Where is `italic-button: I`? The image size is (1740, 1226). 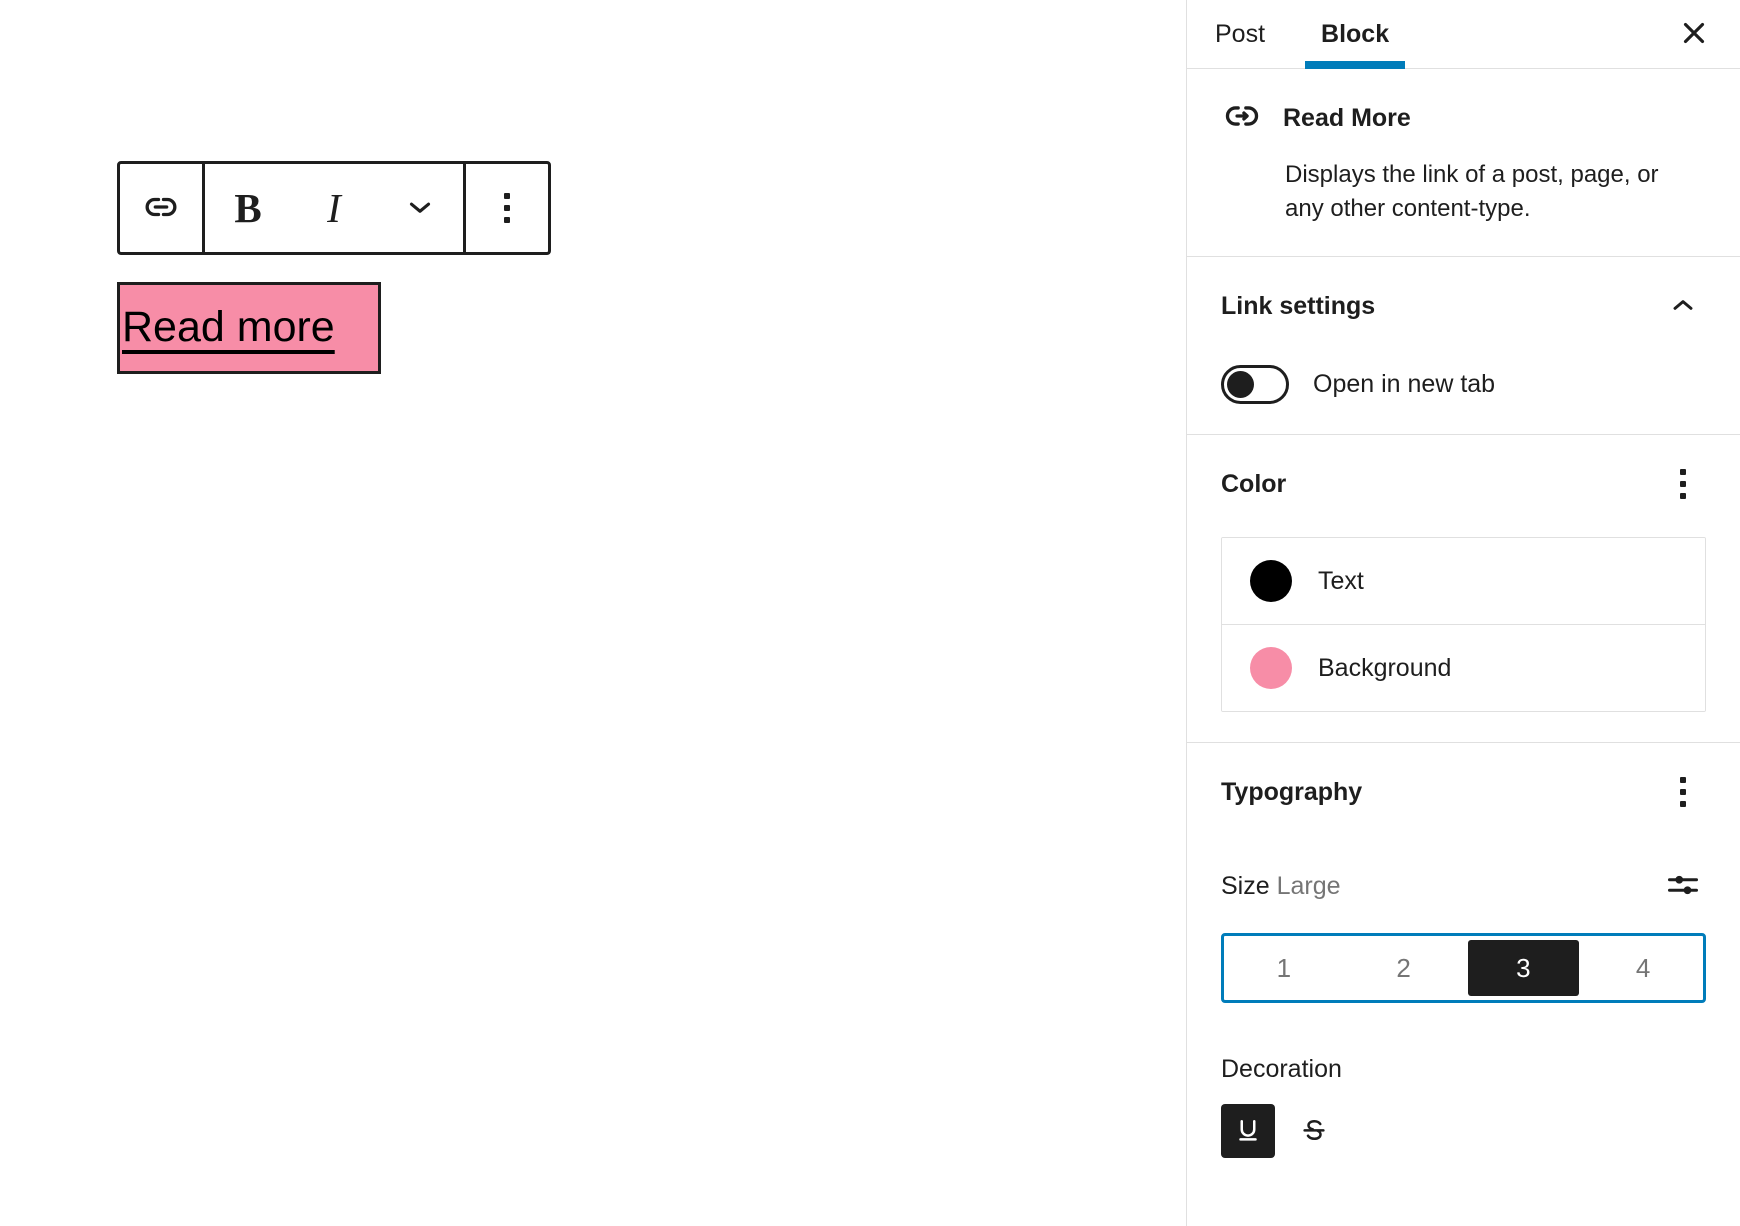 italic-button: I is located at coordinates (334, 208).